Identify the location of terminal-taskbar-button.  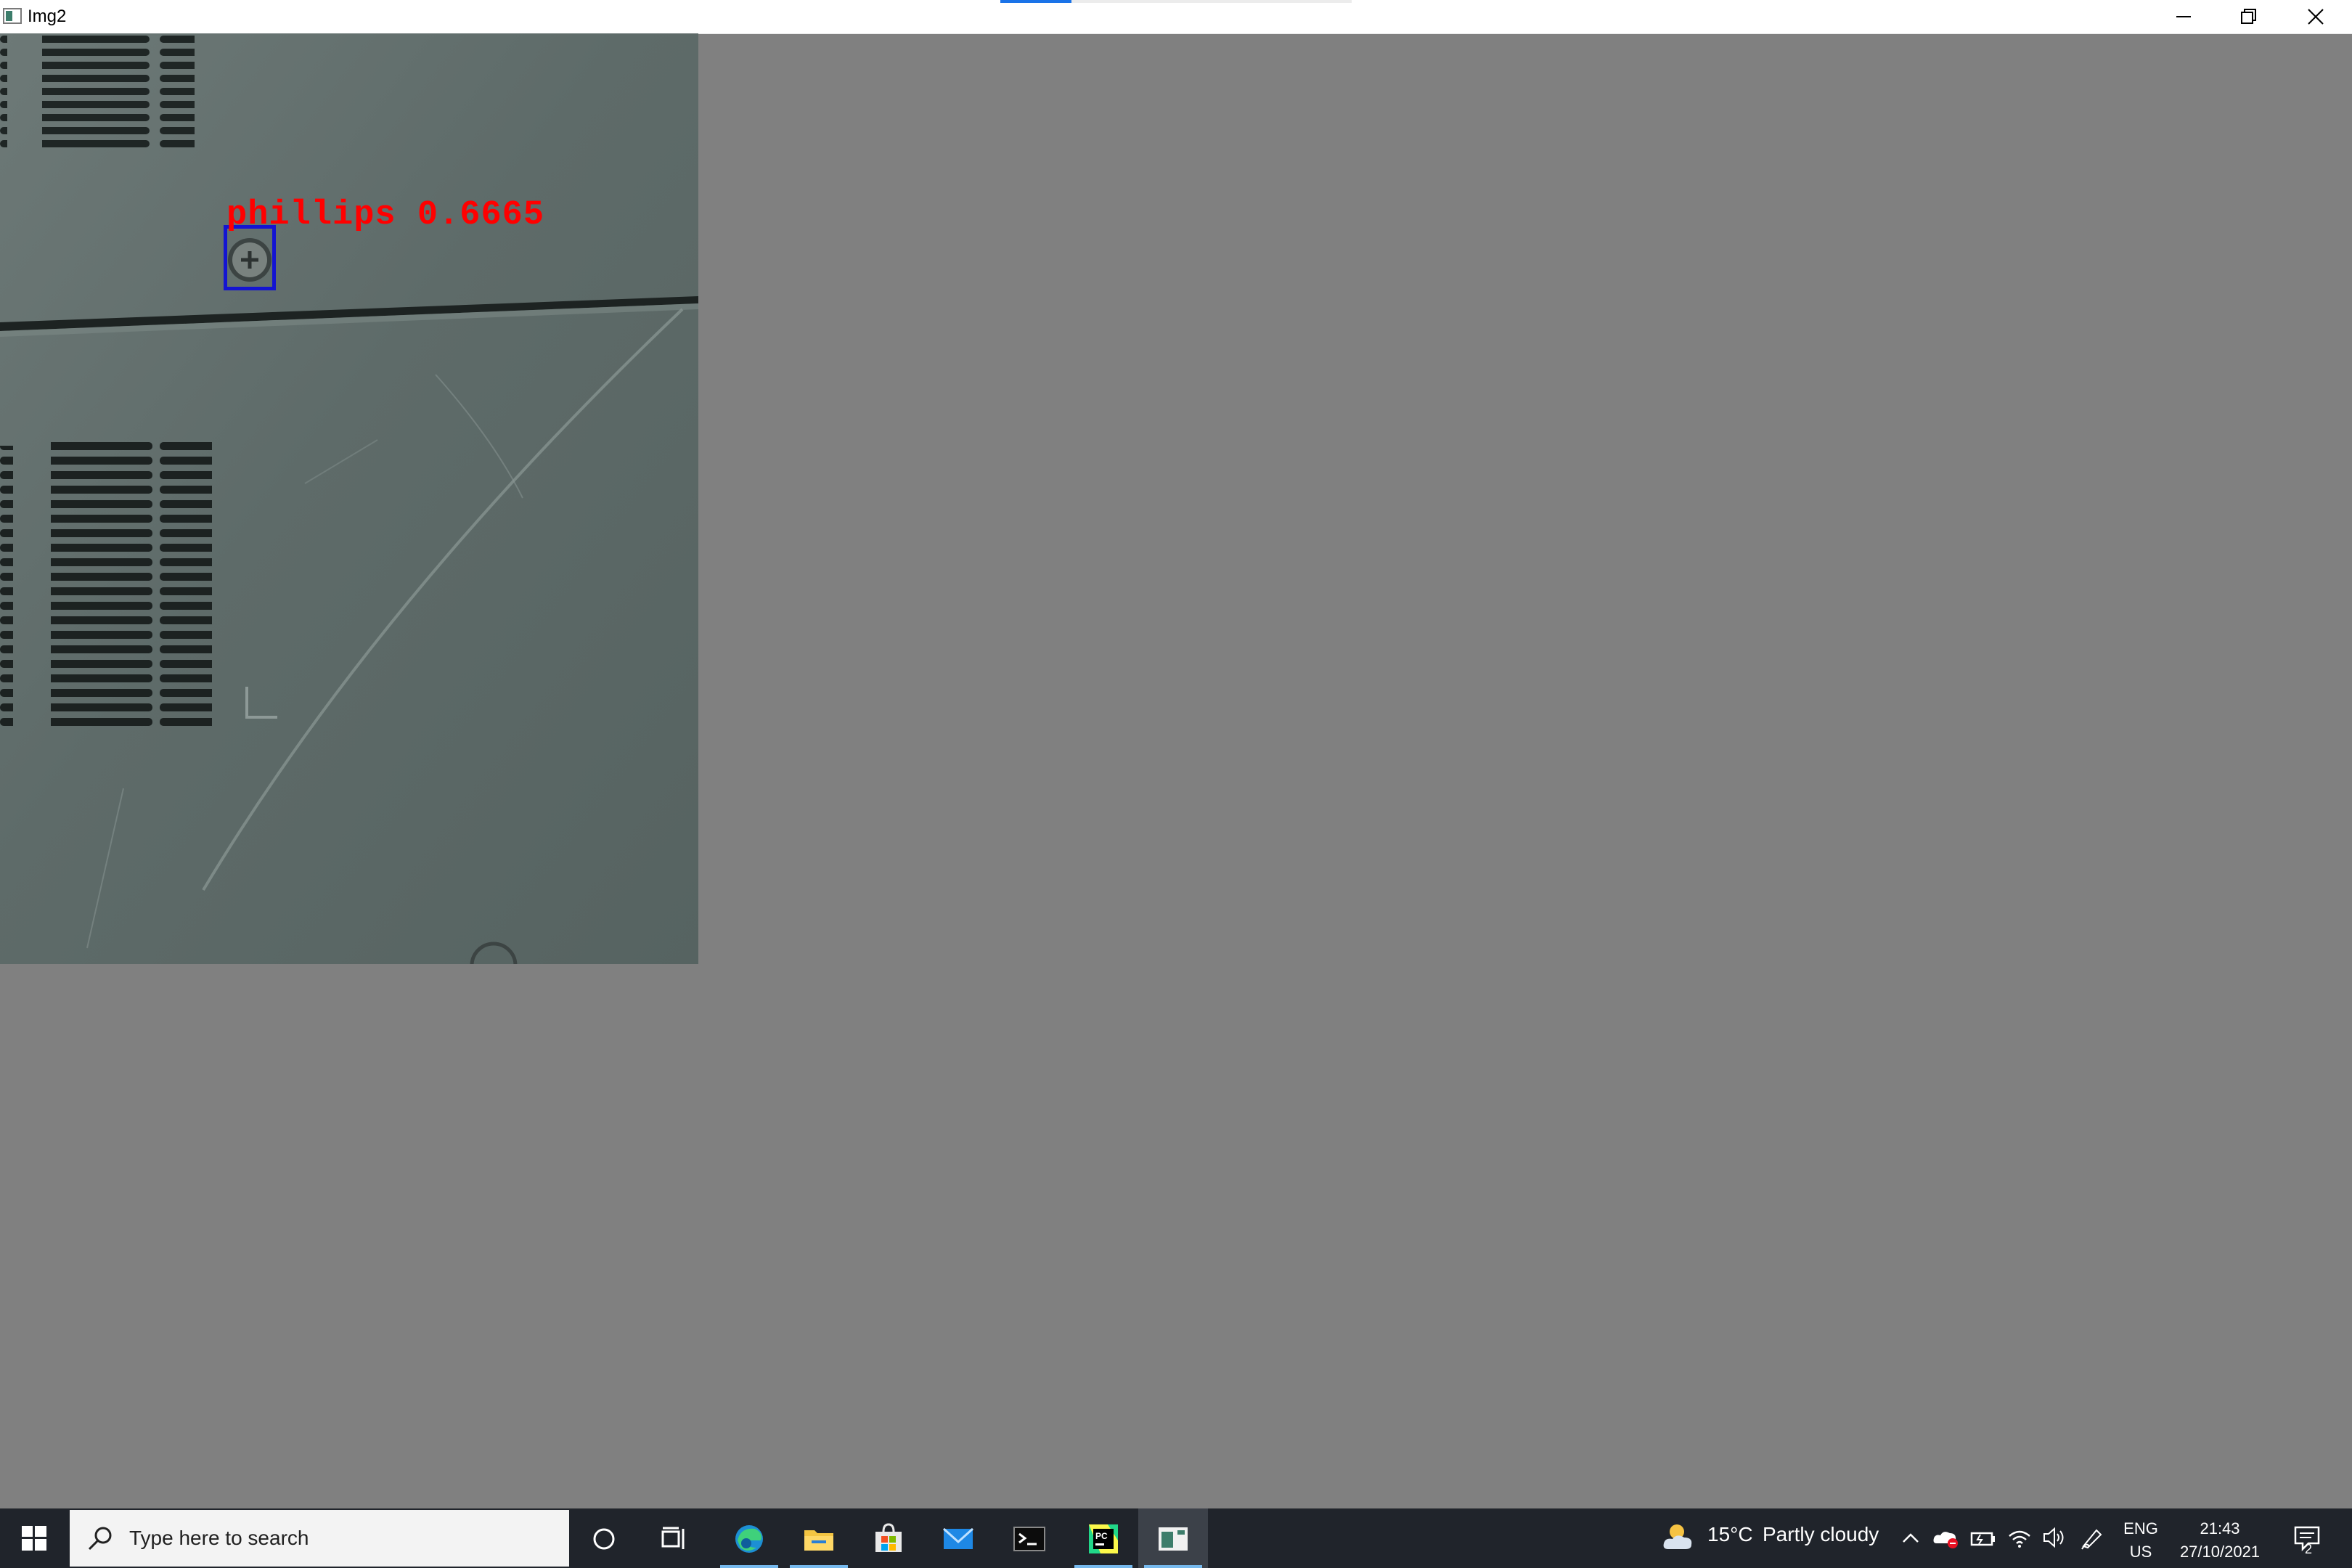
(1029, 1538).